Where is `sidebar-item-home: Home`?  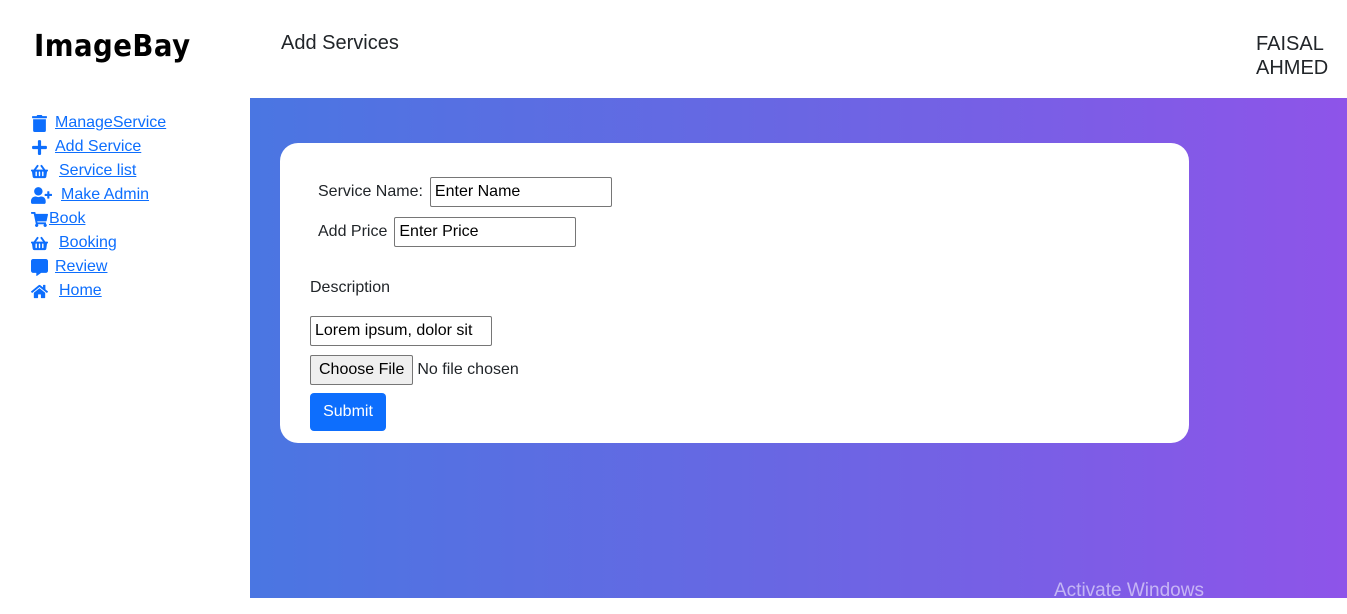
sidebar-item-home: Home is located at coordinates (135, 291).